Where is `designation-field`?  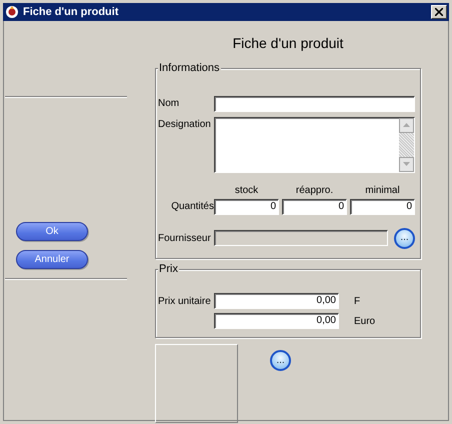
designation-field is located at coordinates (314, 144).